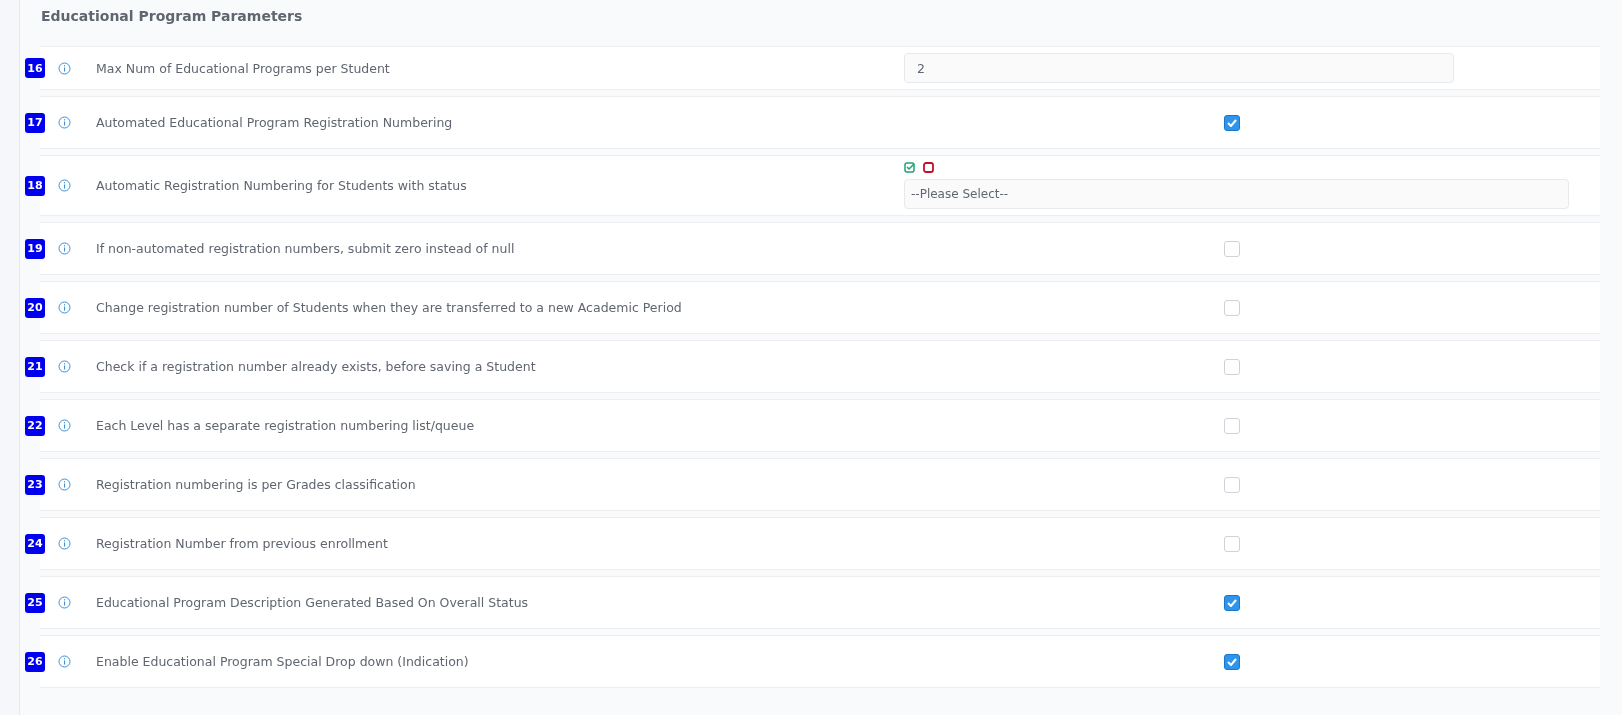 Image resolution: width=1622 pixels, height=715 pixels. I want to click on row-number-badge: 23, so click(35, 484).